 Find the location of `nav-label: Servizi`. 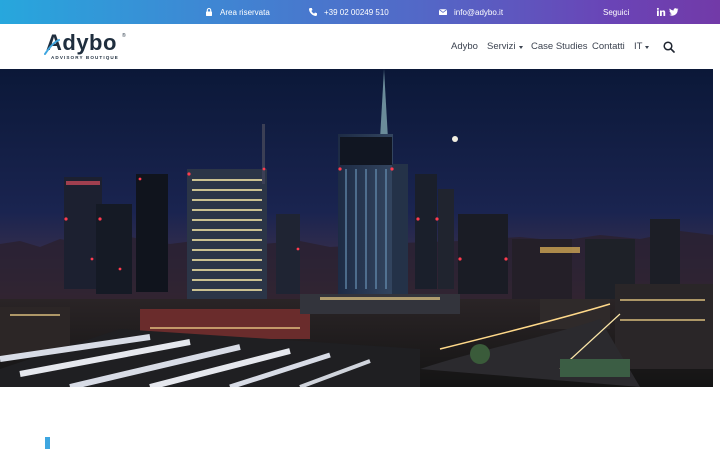

nav-label: Servizi is located at coordinates (501, 46).